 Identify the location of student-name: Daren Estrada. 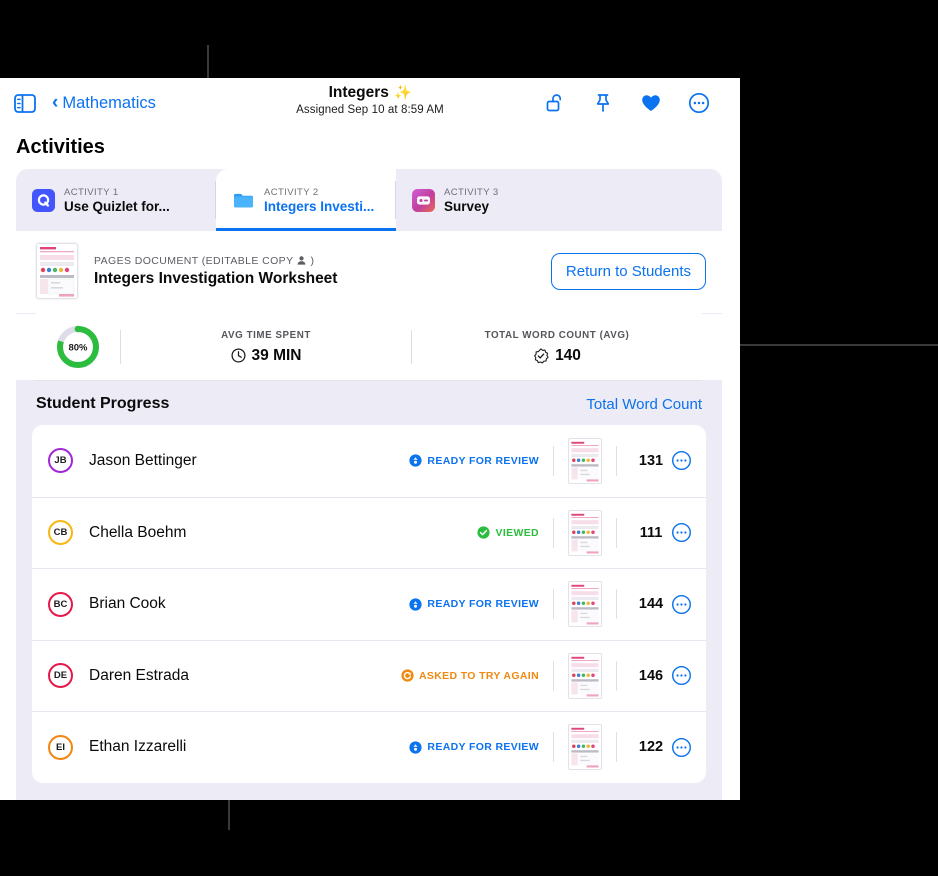
(139, 675).